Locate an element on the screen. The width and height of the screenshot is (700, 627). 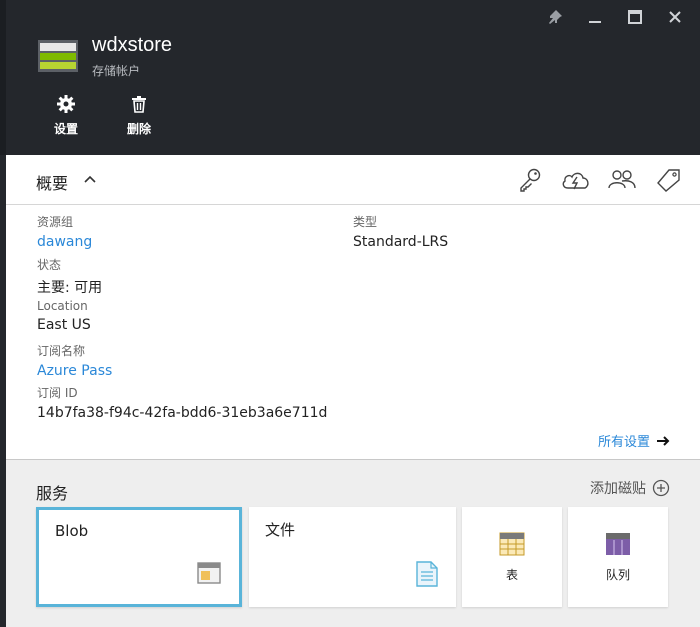
all-settings-label: 所有设置 is located at coordinates (623, 442).